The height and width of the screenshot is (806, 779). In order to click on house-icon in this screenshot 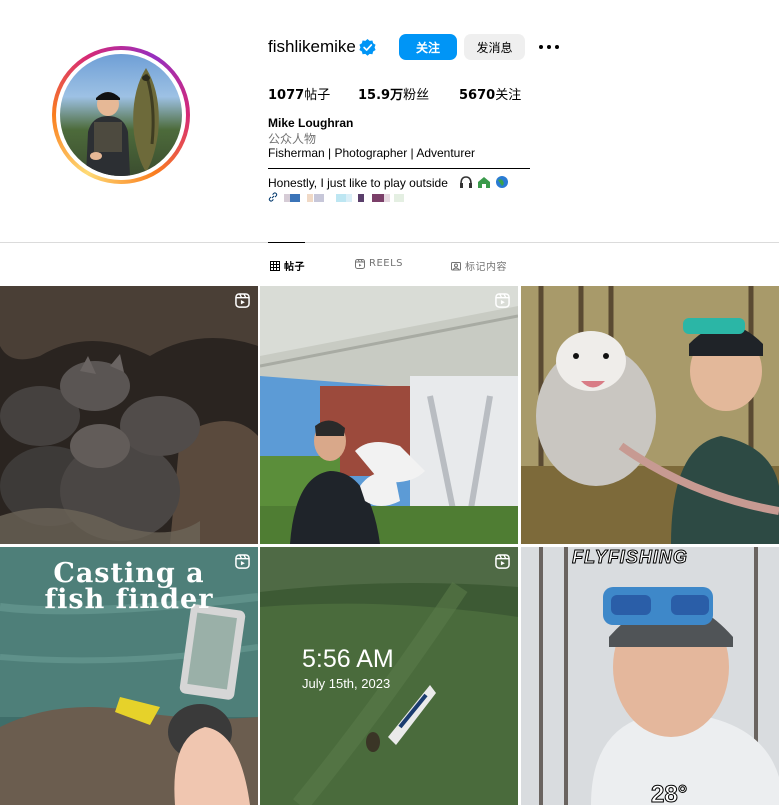, I will do `click(484, 182)`.